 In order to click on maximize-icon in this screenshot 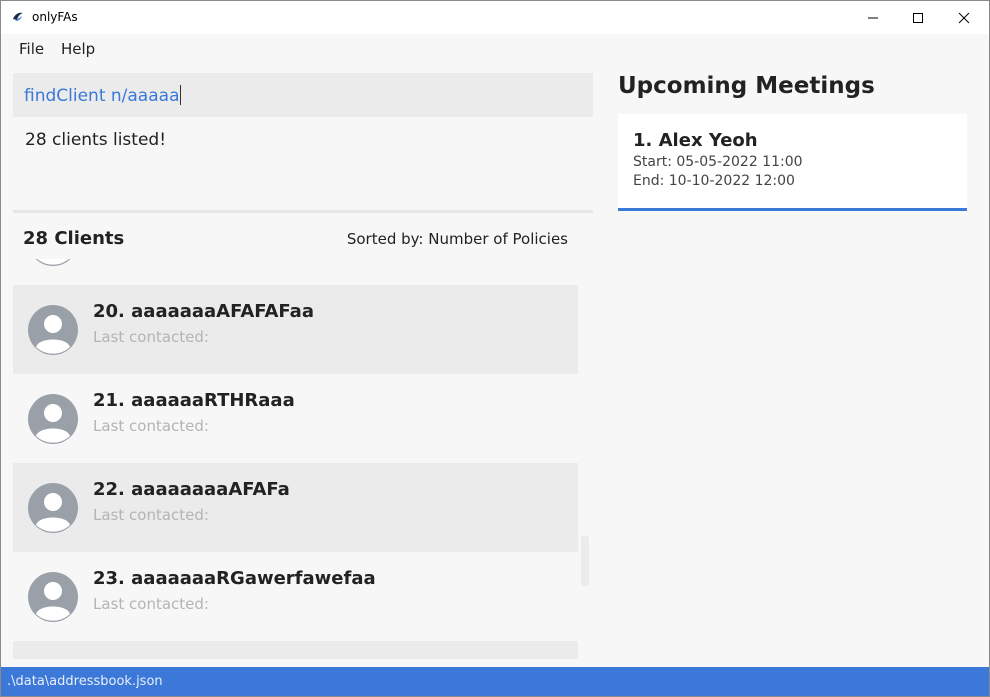, I will do `click(918, 17)`.